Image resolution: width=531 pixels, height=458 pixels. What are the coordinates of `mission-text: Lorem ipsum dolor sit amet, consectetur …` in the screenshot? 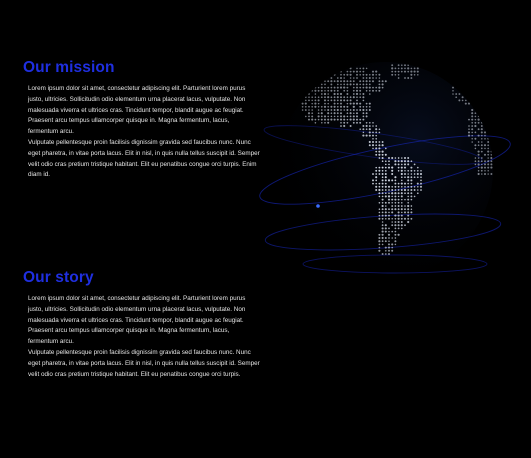 It's located at (144, 132).